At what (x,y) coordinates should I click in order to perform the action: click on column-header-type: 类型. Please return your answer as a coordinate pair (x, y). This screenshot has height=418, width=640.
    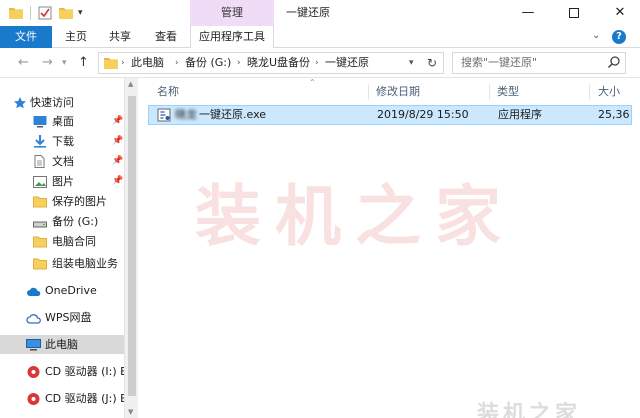
    Looking at the image, I should click on (508, 92).